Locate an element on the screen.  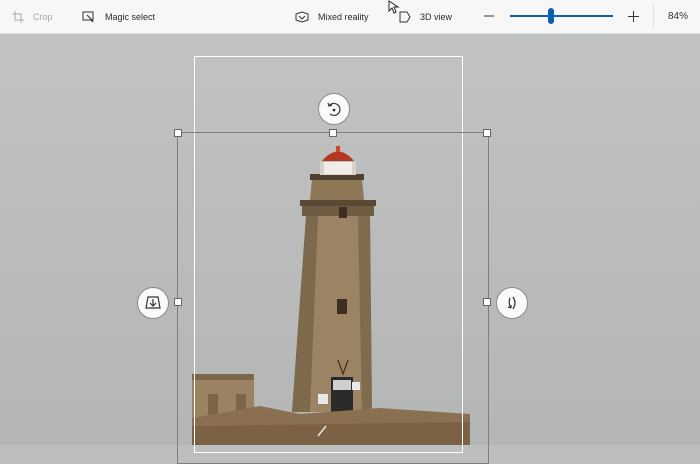
toolbar-divider is located at coordinates (653, 16).